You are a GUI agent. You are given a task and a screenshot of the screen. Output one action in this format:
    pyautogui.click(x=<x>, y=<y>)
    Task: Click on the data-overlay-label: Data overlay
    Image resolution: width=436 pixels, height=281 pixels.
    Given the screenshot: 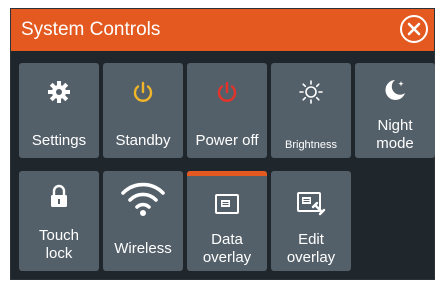 What is the action you would take?
    pyautogui.click(x=227, y=248)
    